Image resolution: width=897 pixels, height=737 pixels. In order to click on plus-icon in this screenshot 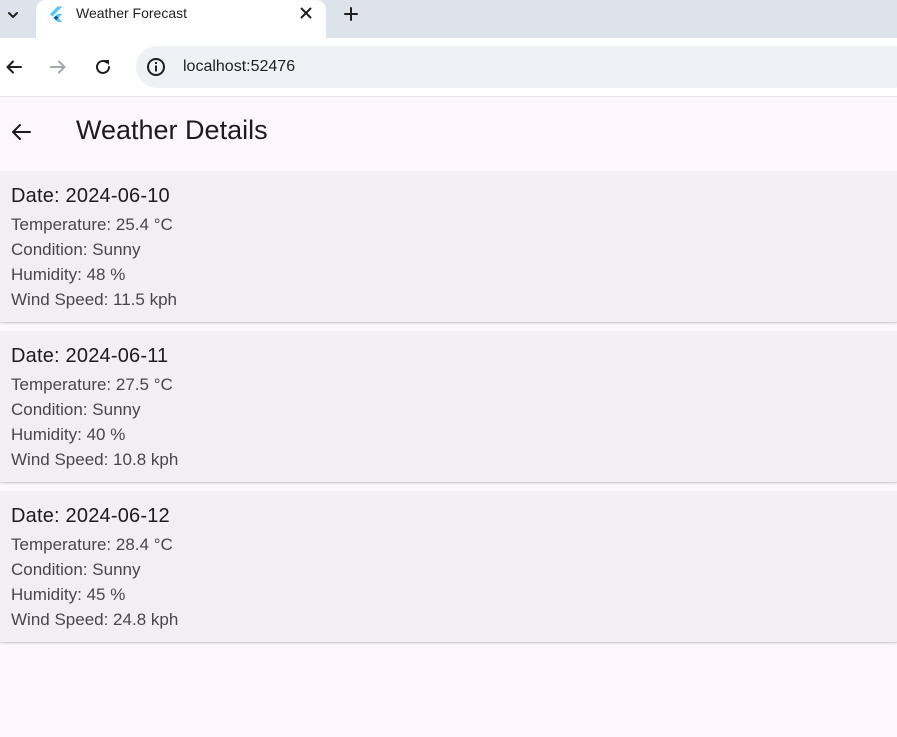, I will do `click(351, 14)`.